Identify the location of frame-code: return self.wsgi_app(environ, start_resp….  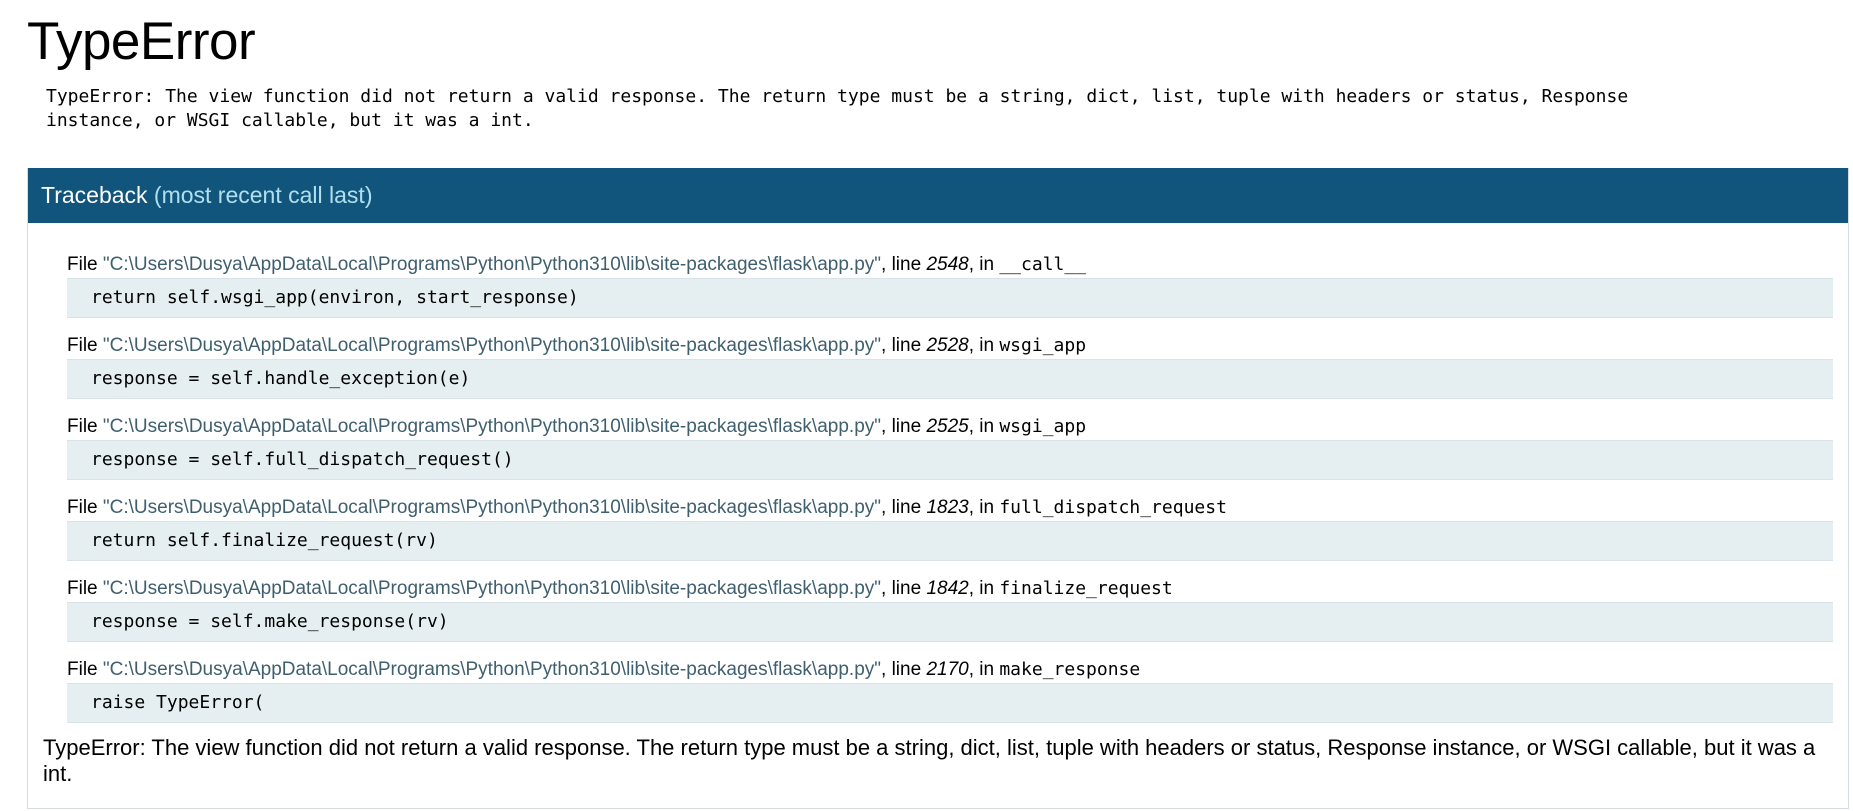
(950, 298).